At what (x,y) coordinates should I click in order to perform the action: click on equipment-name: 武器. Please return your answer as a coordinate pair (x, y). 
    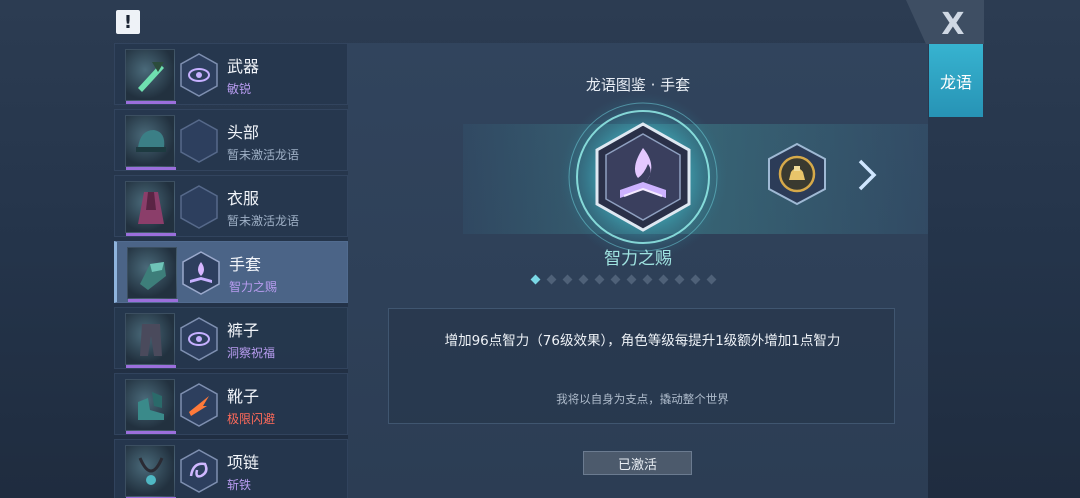
    Looking at the image, I should click on (243, 66).